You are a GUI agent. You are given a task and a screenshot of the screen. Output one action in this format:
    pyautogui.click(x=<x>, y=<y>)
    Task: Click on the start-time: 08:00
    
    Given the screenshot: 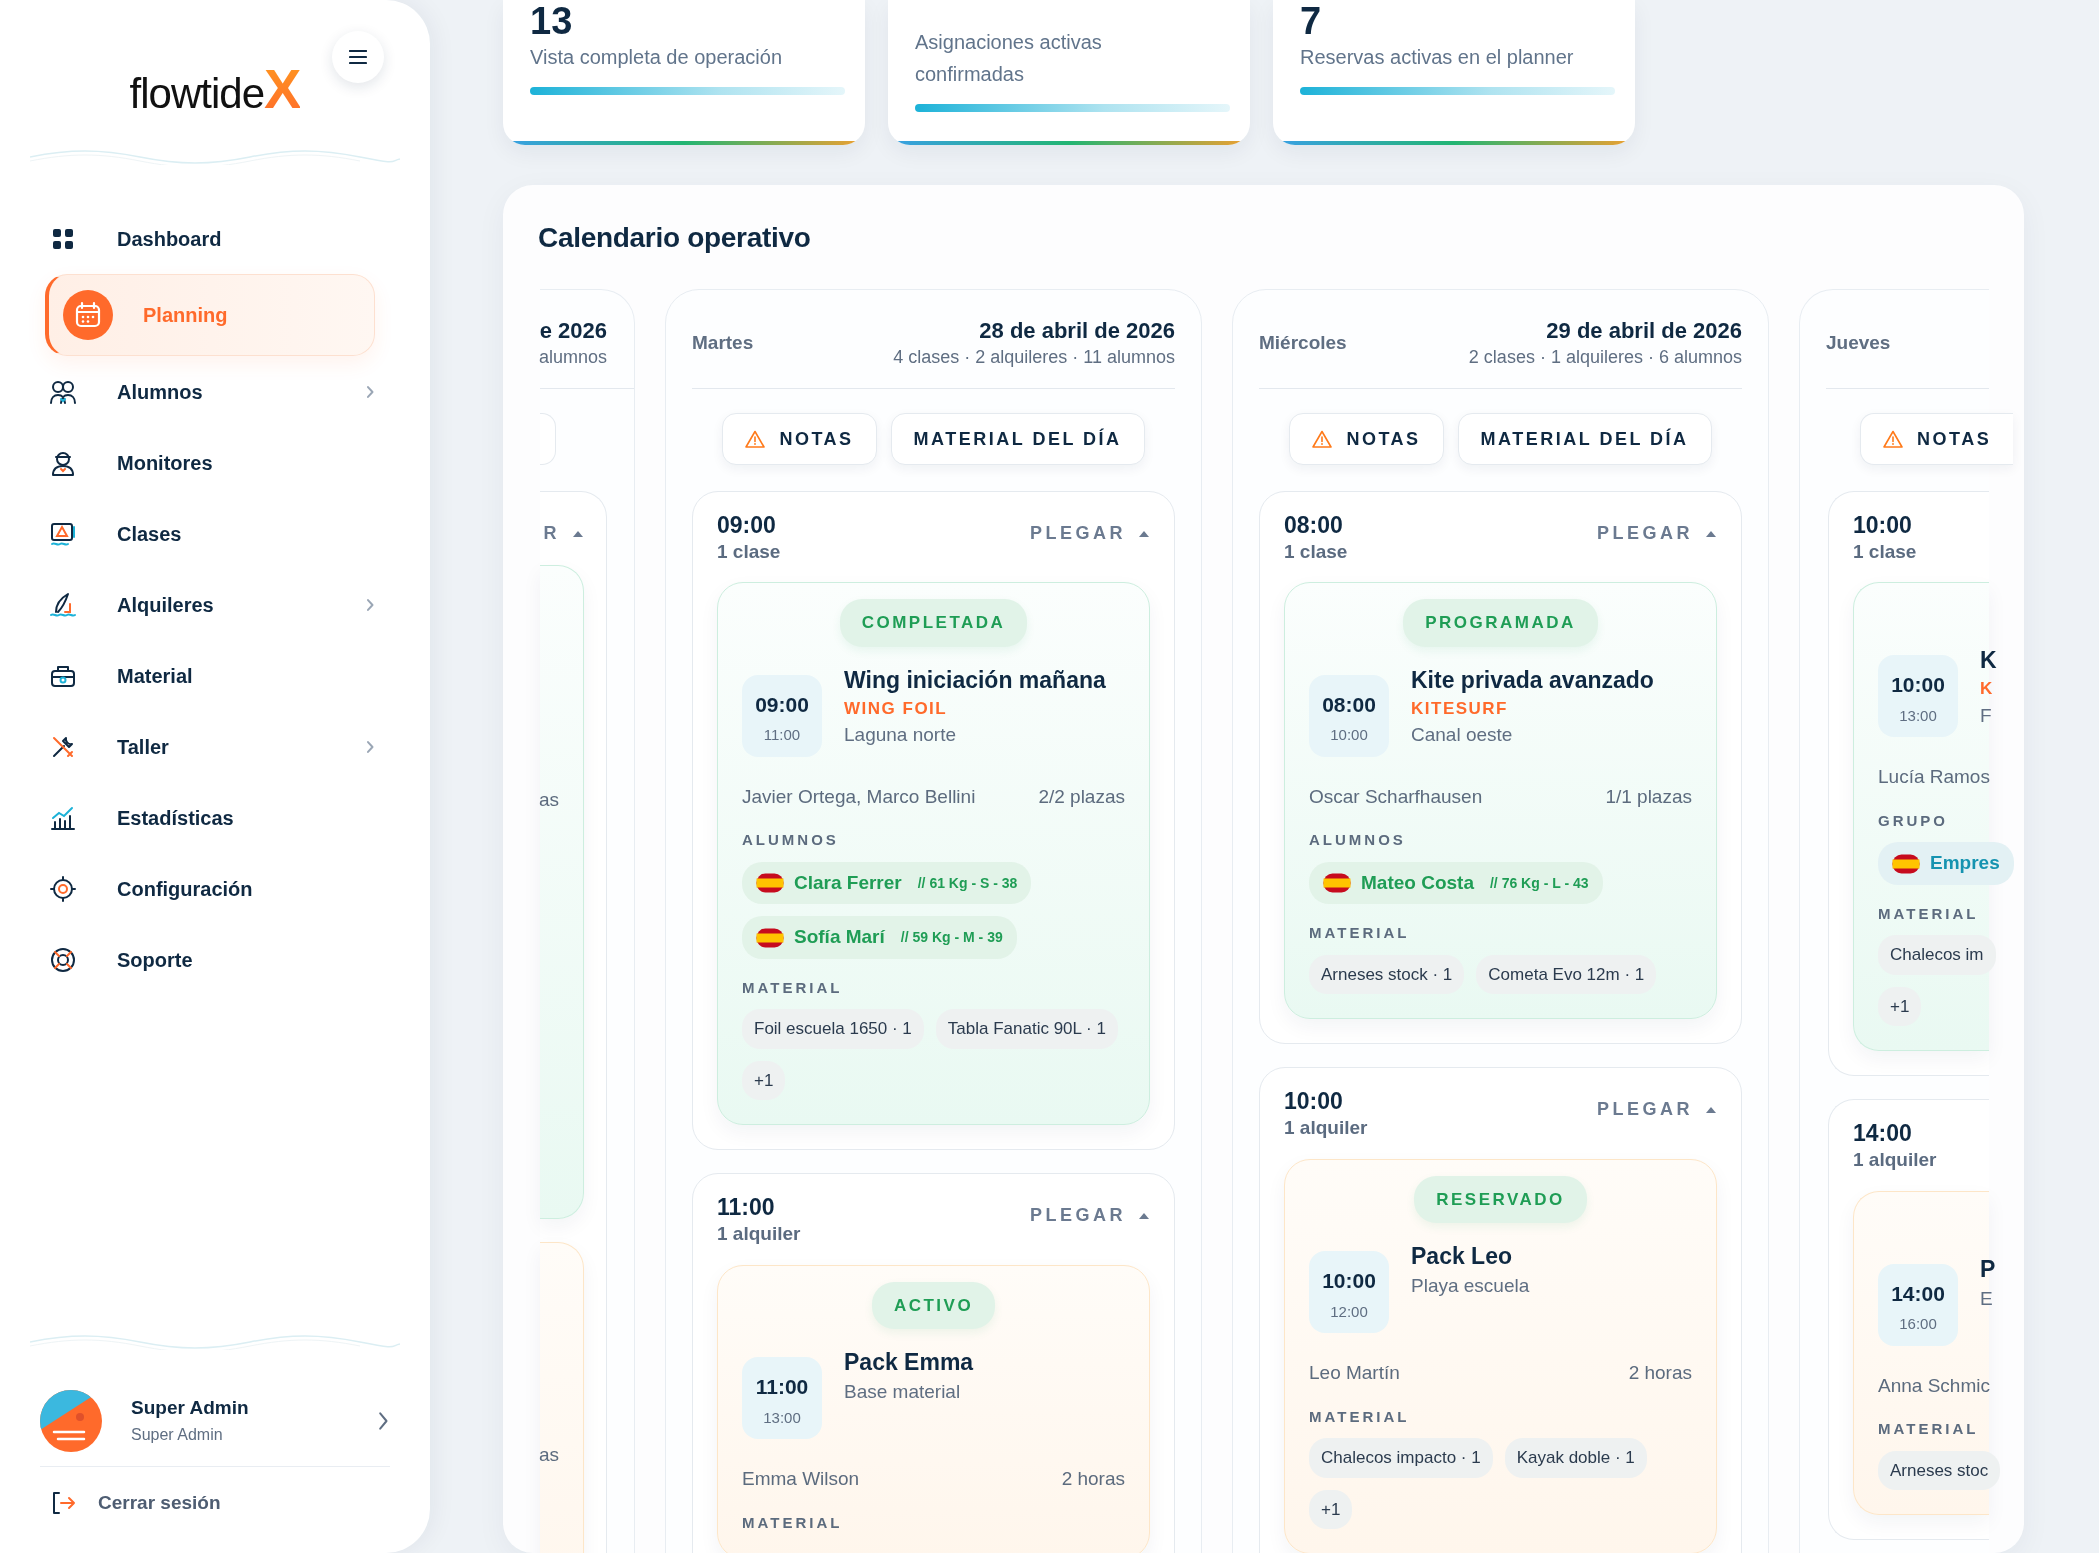 What is the action you would take?
    pyautogui.click(x=1349, y=704)
    